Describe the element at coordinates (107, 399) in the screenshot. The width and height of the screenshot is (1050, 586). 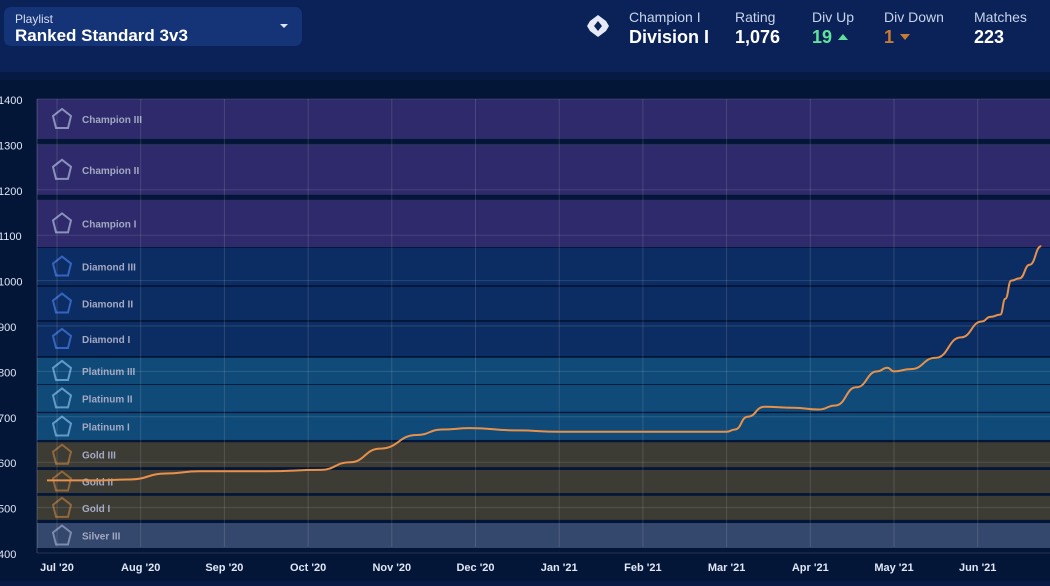
I see `tier-label: Platinum II` at that location.